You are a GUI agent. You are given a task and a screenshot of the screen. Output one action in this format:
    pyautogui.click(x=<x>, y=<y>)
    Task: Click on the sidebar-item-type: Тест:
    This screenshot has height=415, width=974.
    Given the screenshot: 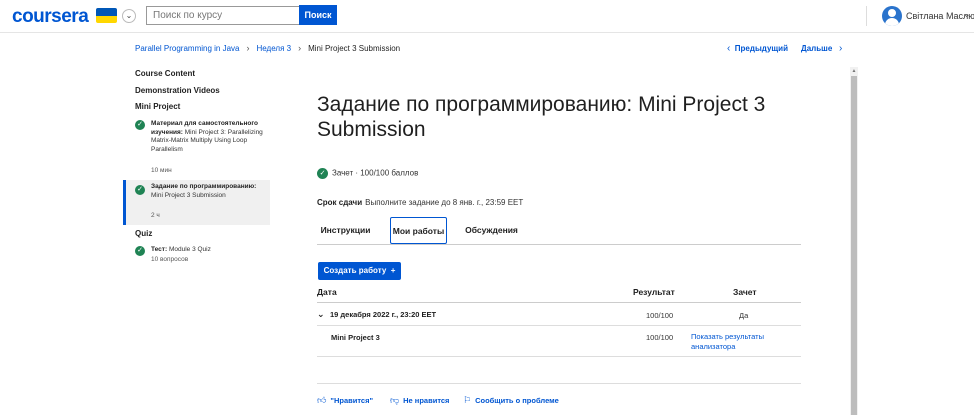 What is the action you would take?
    pyautogui.click(x=159, y=249)
    